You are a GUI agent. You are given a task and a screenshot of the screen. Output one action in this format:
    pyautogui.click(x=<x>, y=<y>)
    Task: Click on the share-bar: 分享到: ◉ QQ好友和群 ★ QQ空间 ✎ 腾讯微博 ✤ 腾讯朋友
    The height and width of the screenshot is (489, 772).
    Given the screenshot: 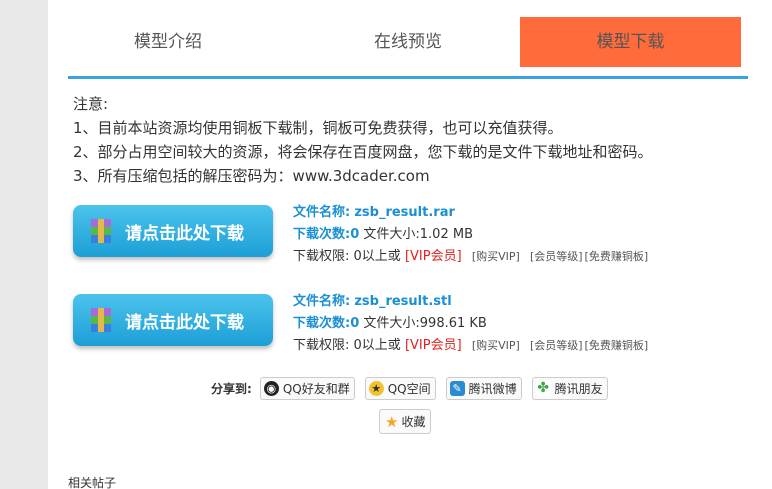 What is the action you would take?
    pyautogui.click(x=414, y=388)
    